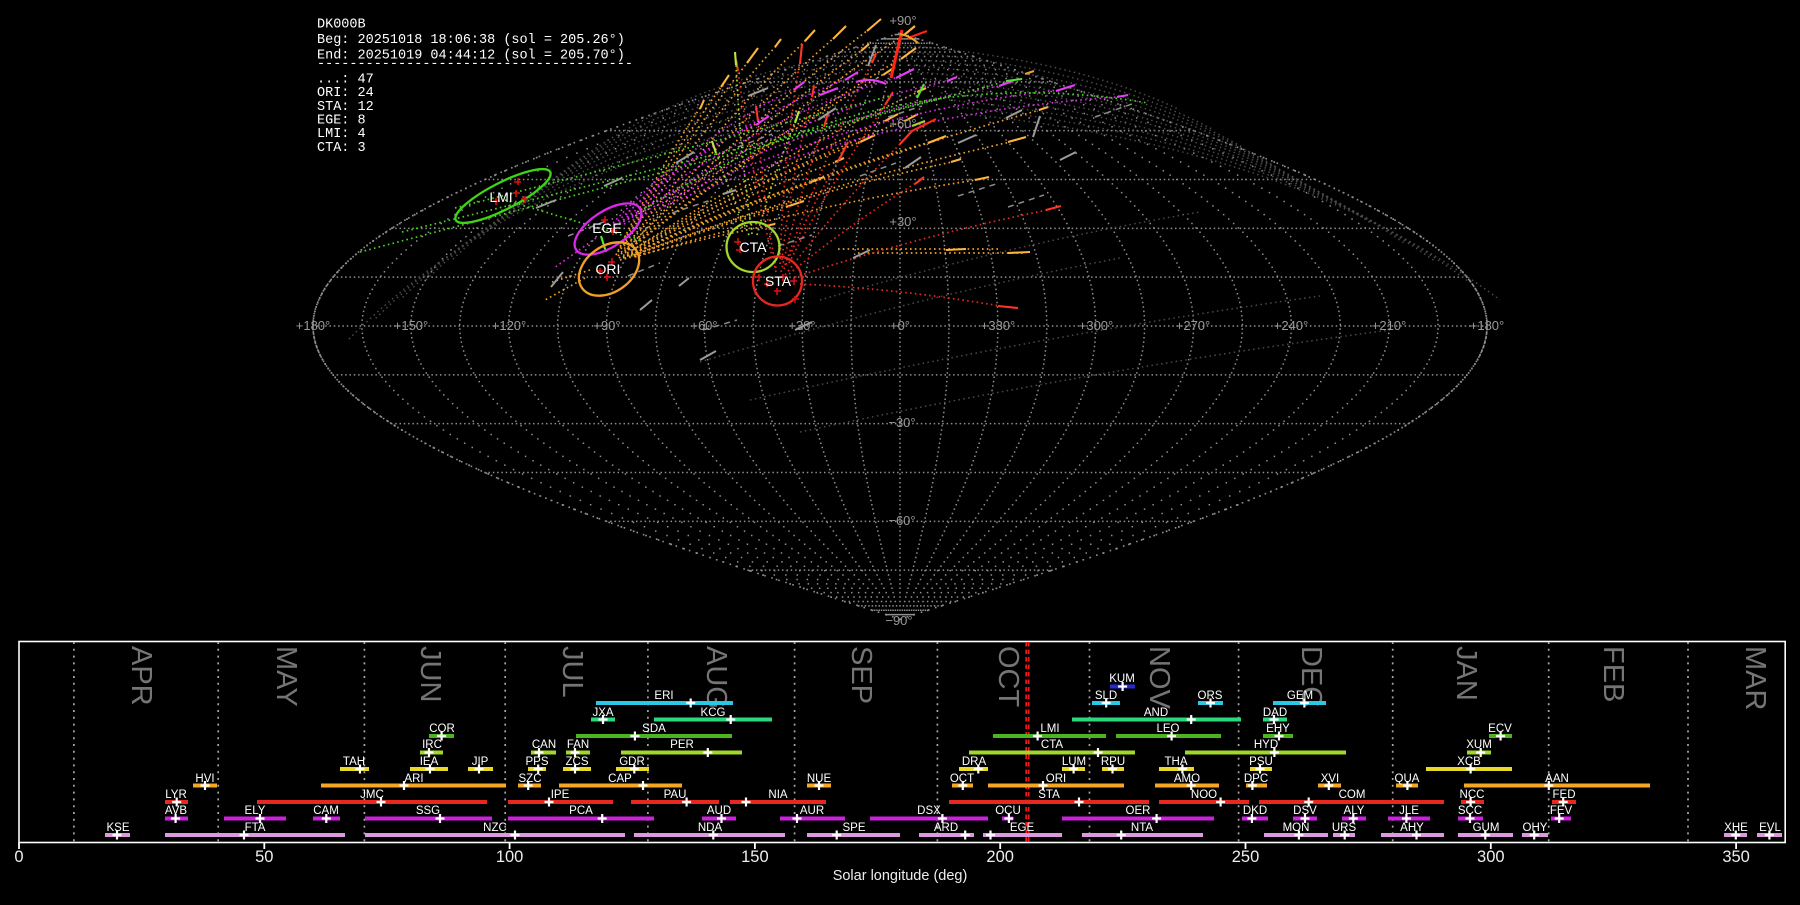 Image resolution: width=1800 pixels, height=905 pixels. I want to click on svg-text: SSG, so click(428, 811).